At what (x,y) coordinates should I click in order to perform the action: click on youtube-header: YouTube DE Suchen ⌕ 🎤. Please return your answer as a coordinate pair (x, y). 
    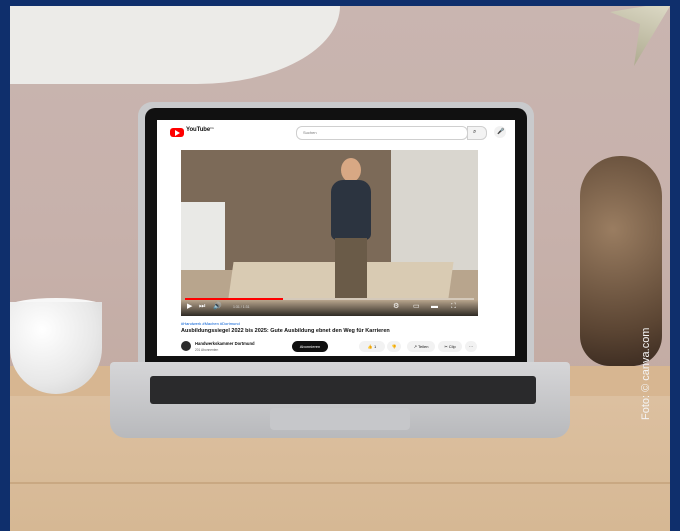
    Looking at the image, I should click on (336, 132).